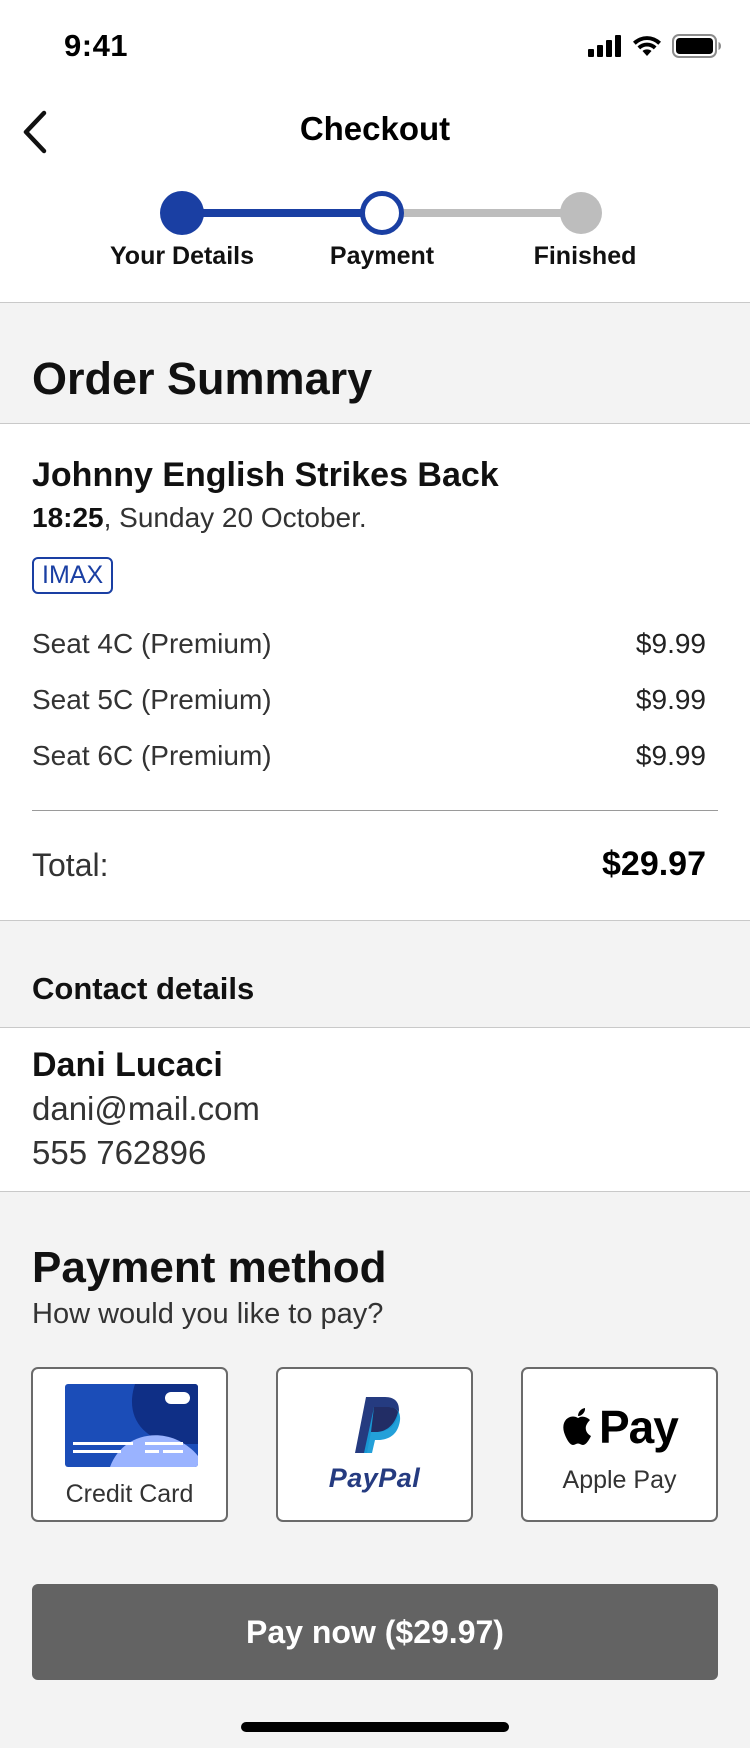 This screenshot has height=1748, width=750. What do you see at coordinates (265, 475) in the screenshot?
I see `movie-title: Johnny English Strikes Back` at bounding box center [265, 475].